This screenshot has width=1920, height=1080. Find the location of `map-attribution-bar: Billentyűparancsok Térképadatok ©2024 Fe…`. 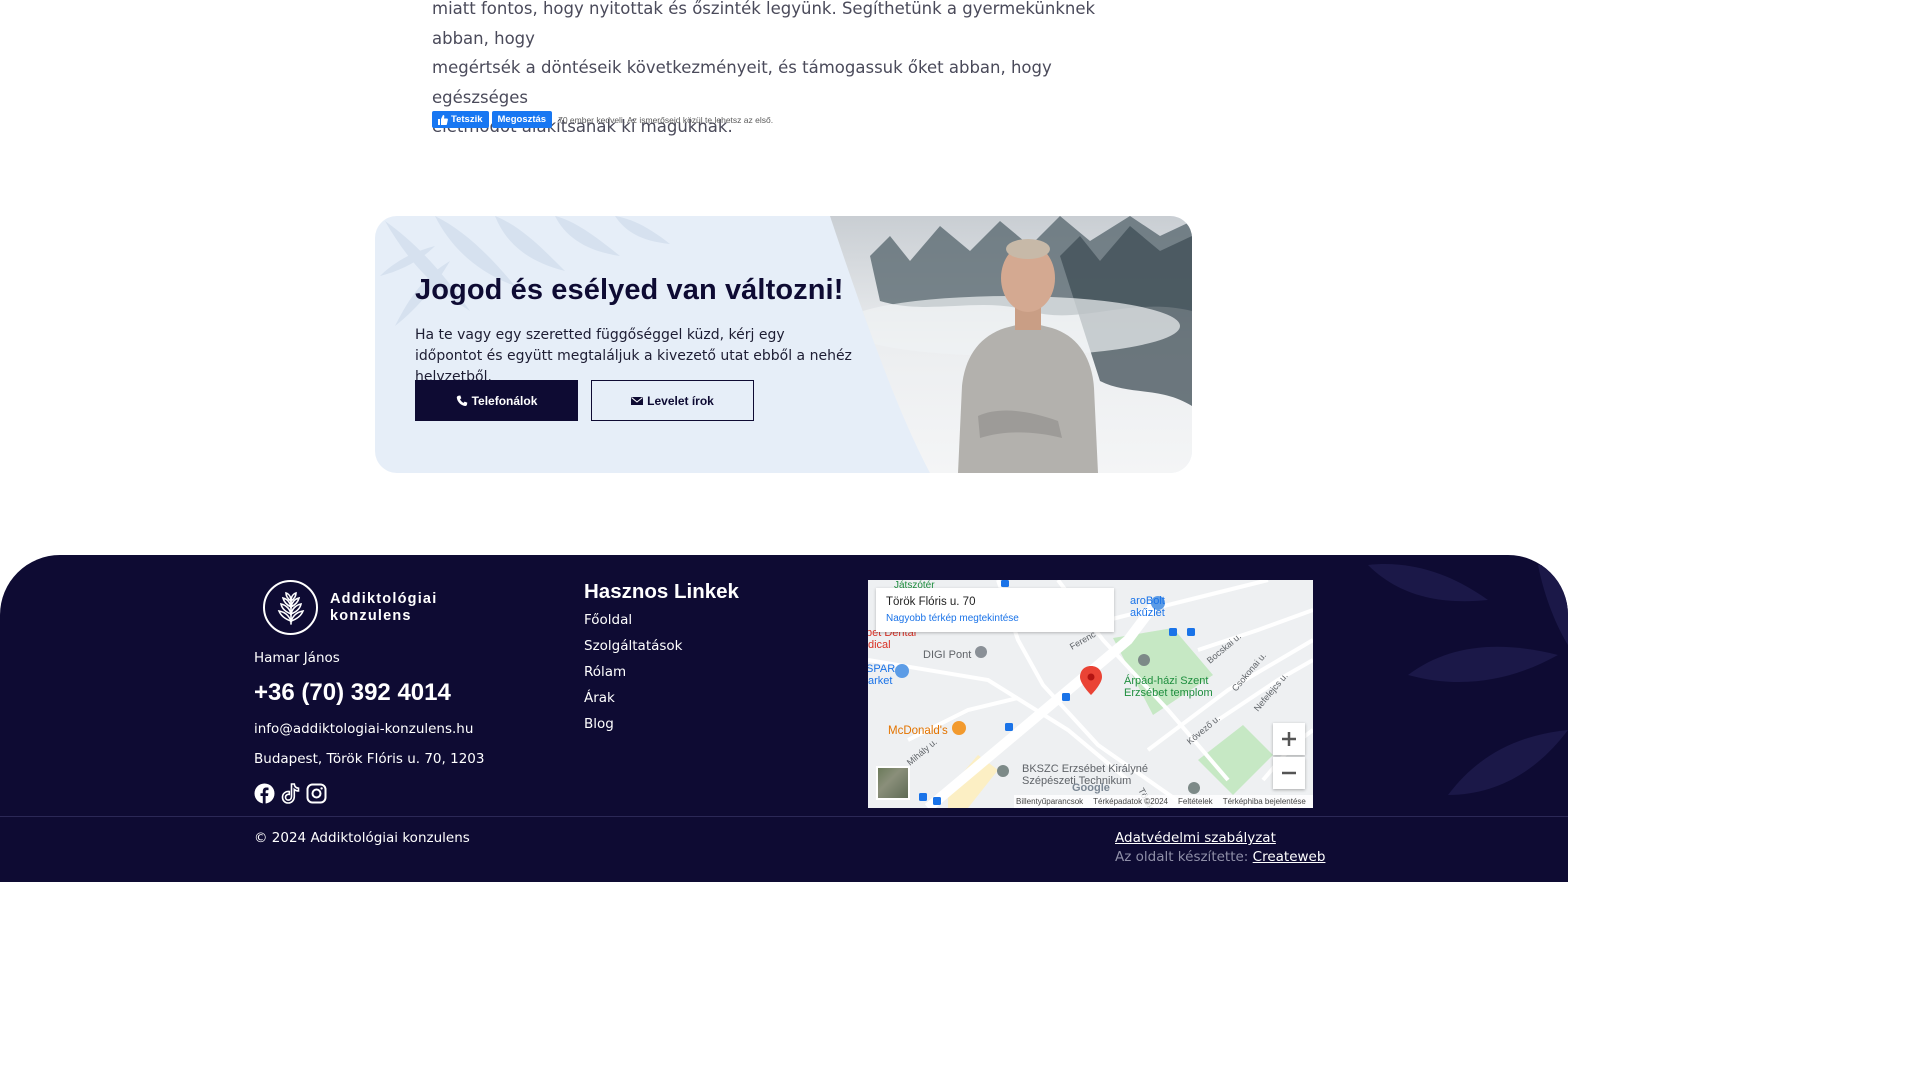

map-attribution-bar: Billentyűparancsok Térképadatok ©2024 Fe… is located at coordinates (1163, 801).